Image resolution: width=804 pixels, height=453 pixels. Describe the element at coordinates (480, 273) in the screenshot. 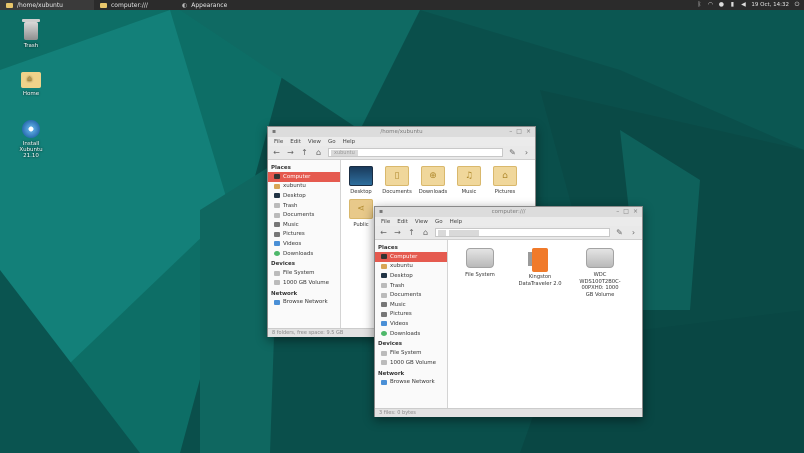

I see `device-item-file-system: File System` at that location.